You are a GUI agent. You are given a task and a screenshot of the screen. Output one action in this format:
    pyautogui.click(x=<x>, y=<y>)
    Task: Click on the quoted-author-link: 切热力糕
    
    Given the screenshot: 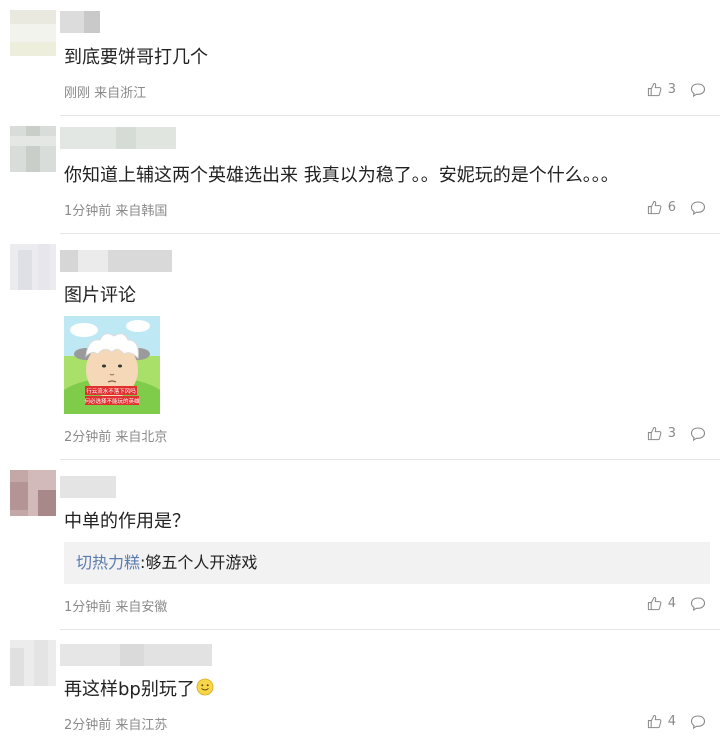 What is the action you would take?
    pyautogui.click(x=108, y=562)
    